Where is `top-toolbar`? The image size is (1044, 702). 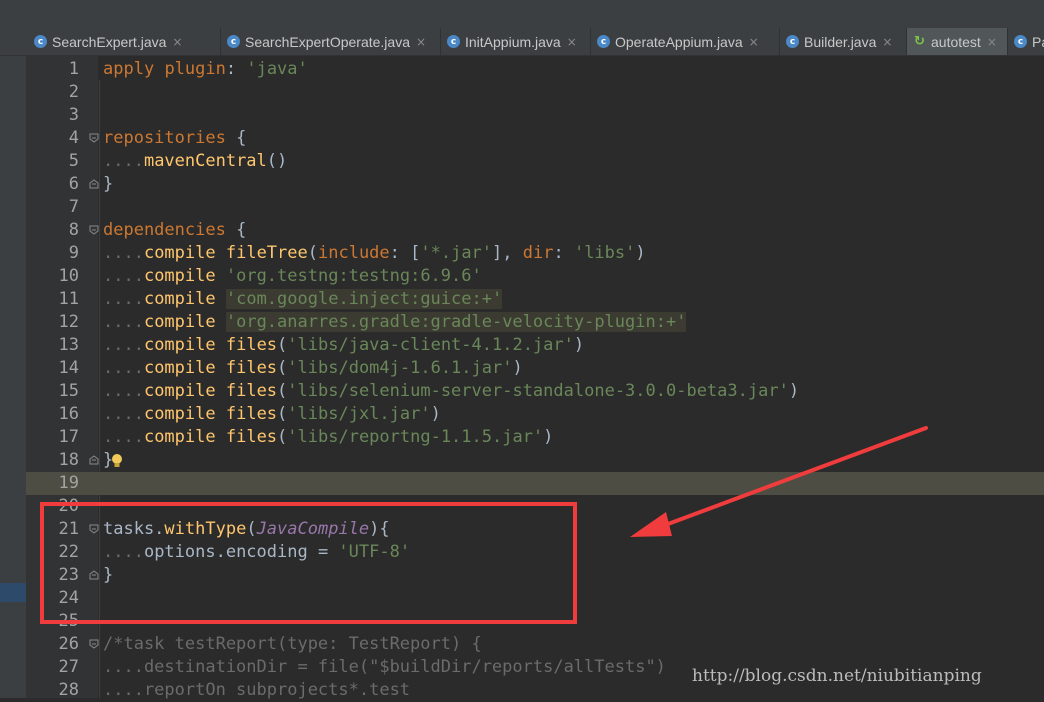
top-toolbar is located at coordinates (522, 14).